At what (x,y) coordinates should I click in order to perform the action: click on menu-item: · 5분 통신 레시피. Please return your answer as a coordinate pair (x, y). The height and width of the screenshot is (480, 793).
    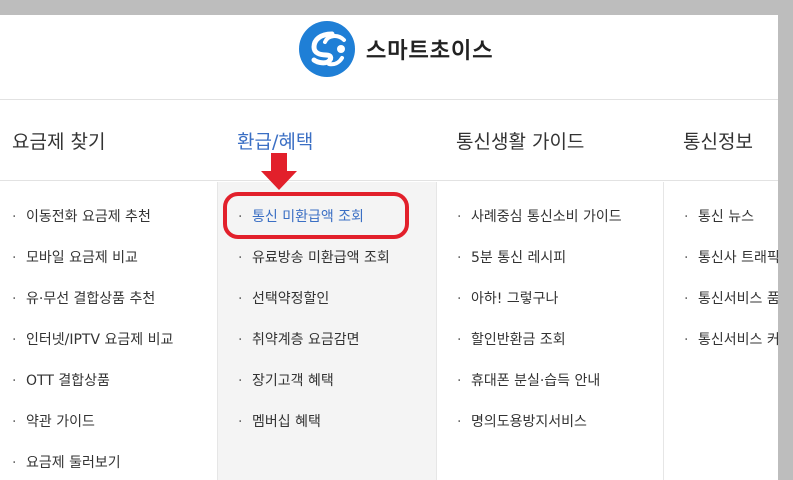
    Looking at the image, I should click on (511, 257).